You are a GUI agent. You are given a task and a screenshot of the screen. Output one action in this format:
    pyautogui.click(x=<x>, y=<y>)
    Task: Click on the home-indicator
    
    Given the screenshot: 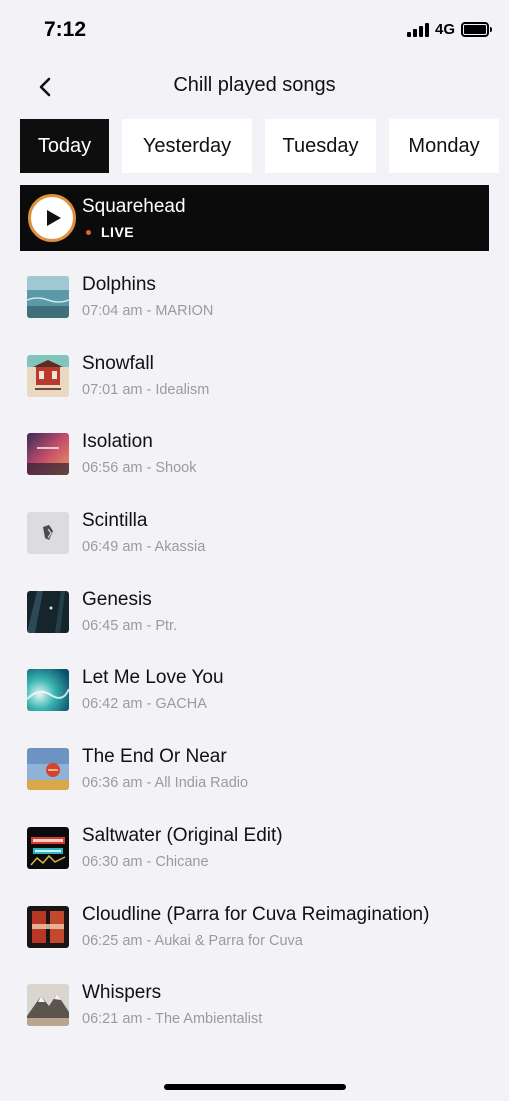 What is the action you would take?
    pyautogui.click(x=255, y=1087)
    